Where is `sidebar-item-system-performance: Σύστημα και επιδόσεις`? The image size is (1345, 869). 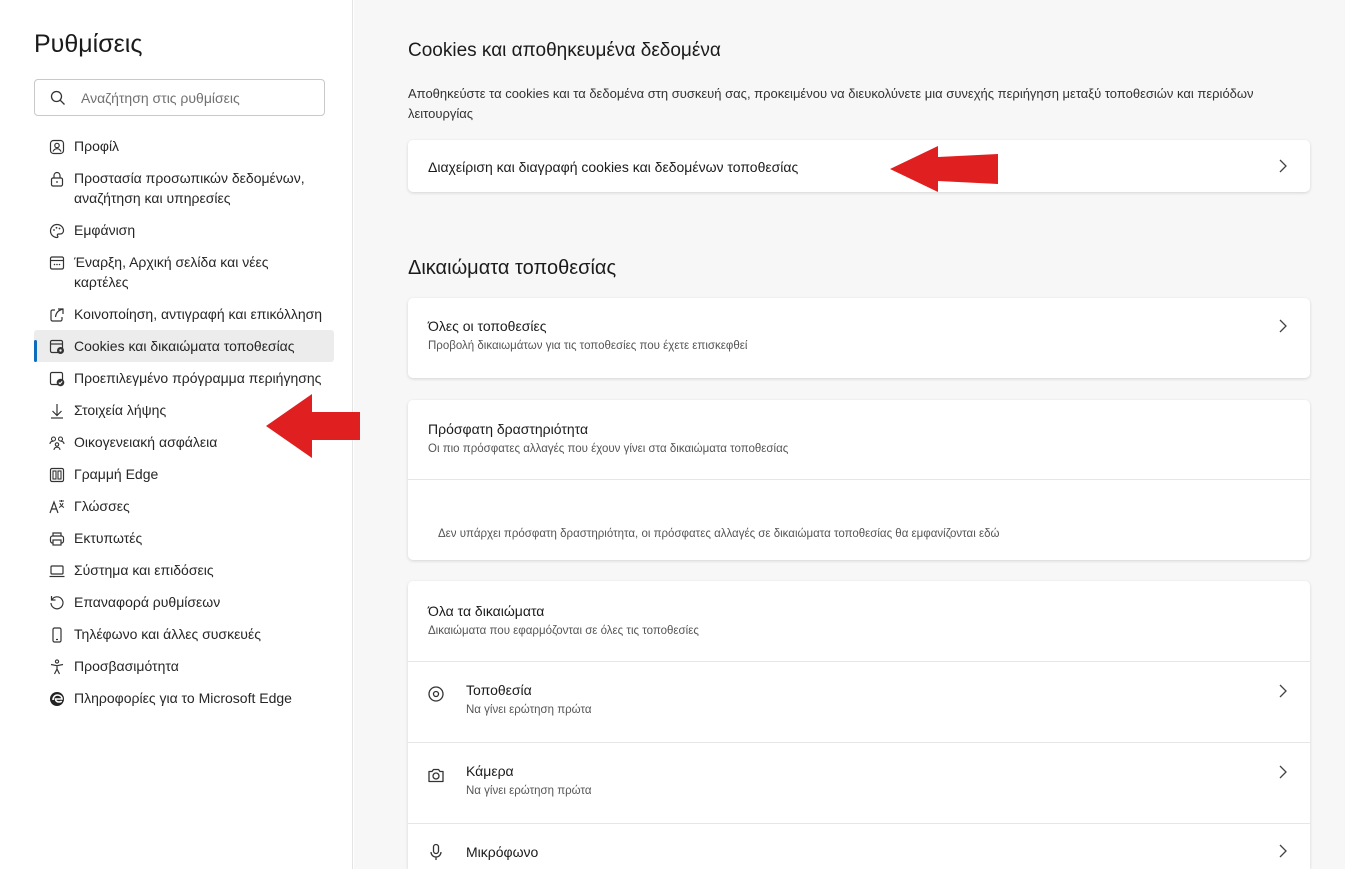
sidebar-item-system-performance: Σύστημα και επιδόσεις is located at coordinates (184, 570).